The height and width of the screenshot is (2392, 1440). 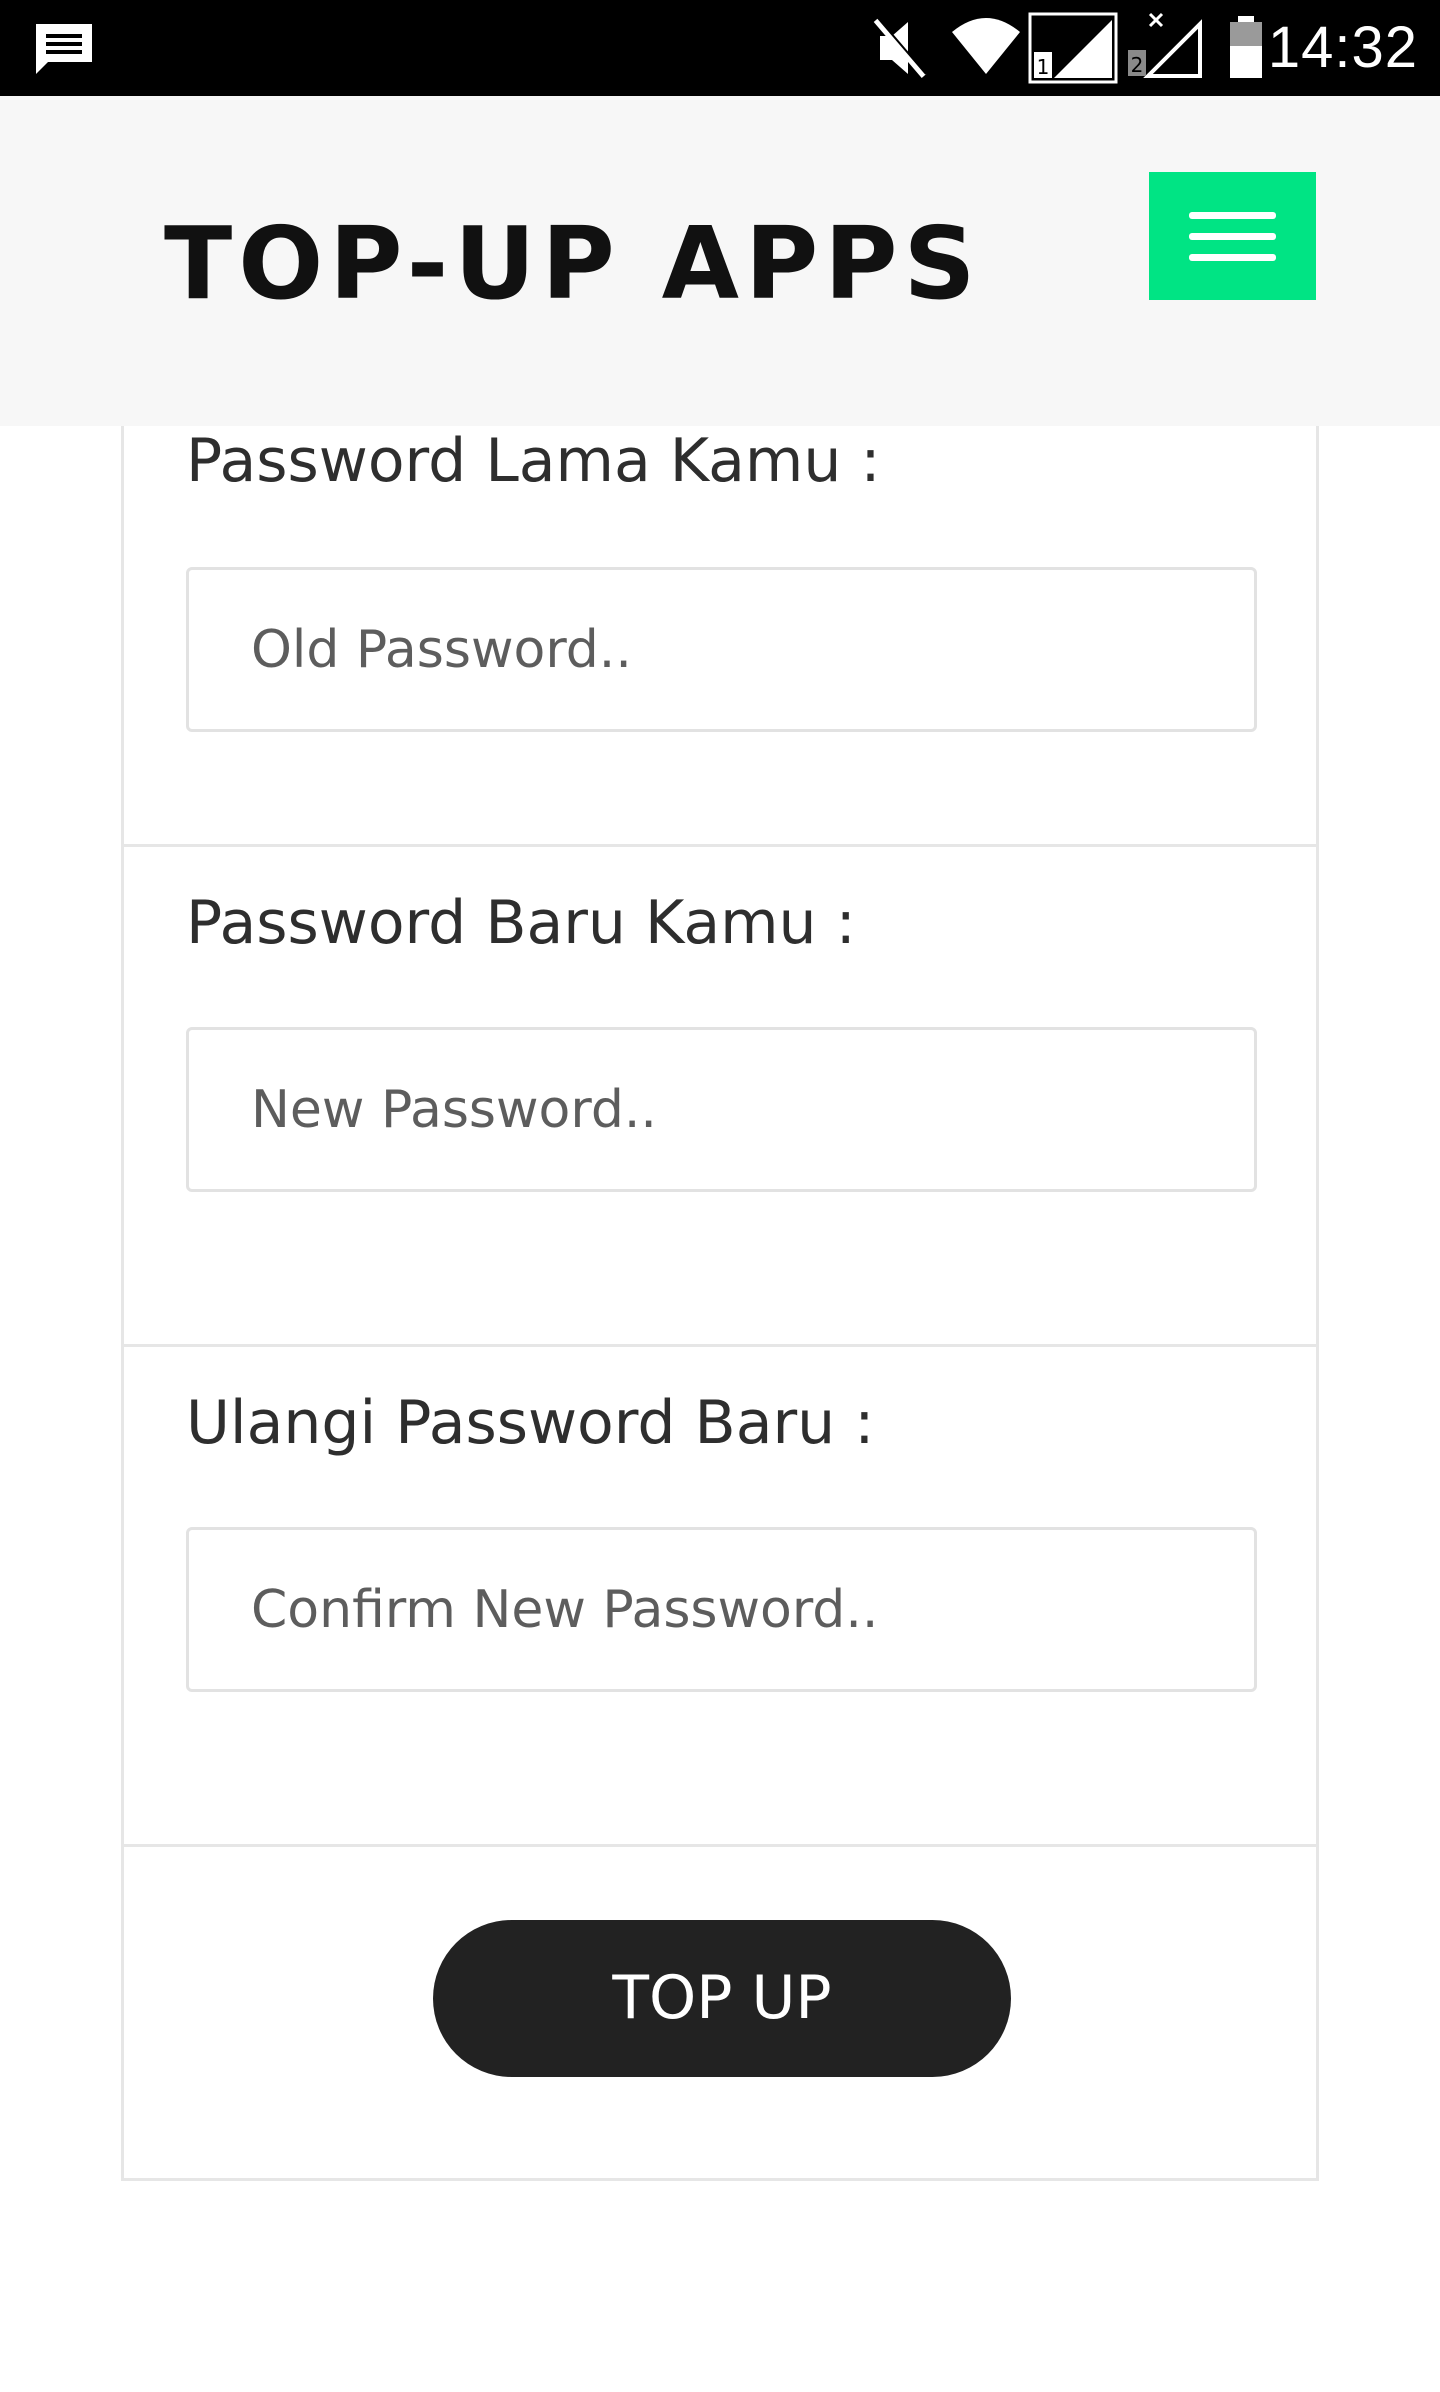 I want to click on confirm-password-label: Ulangi Password Baru :, so click(x=530, y=1423).